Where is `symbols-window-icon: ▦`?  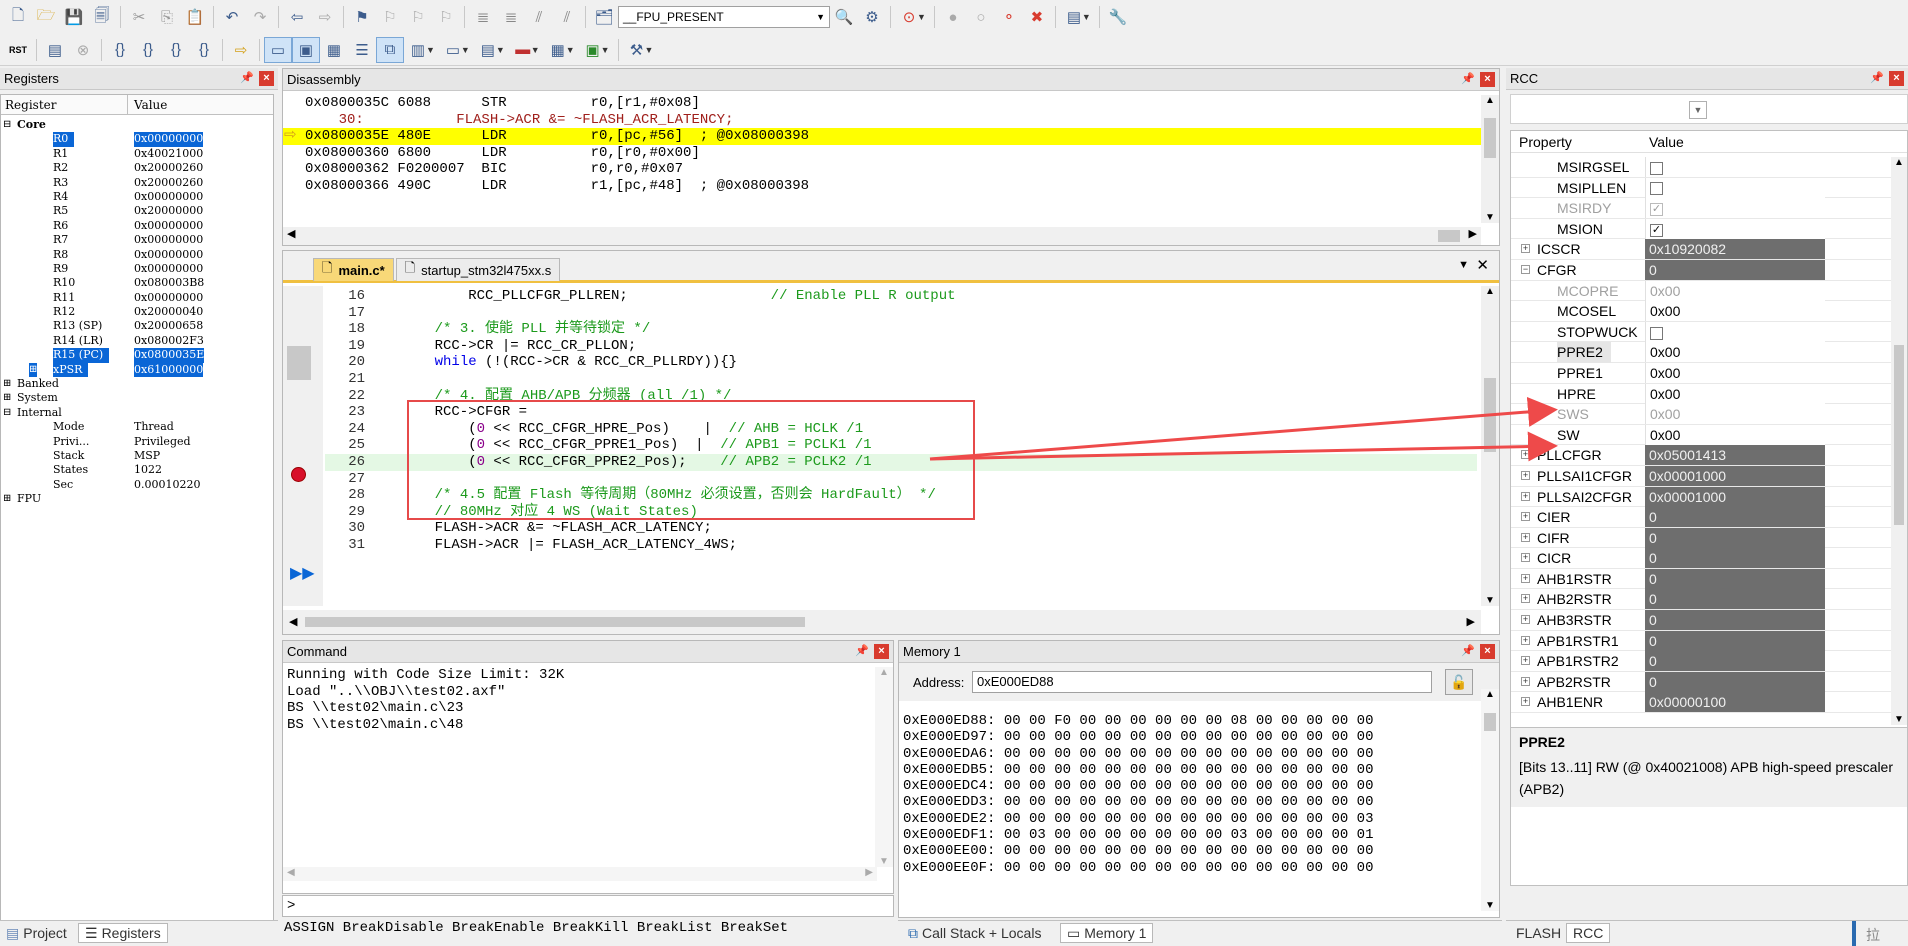
symbols-window-icon: ▦ is located at coordinates (334, 50).